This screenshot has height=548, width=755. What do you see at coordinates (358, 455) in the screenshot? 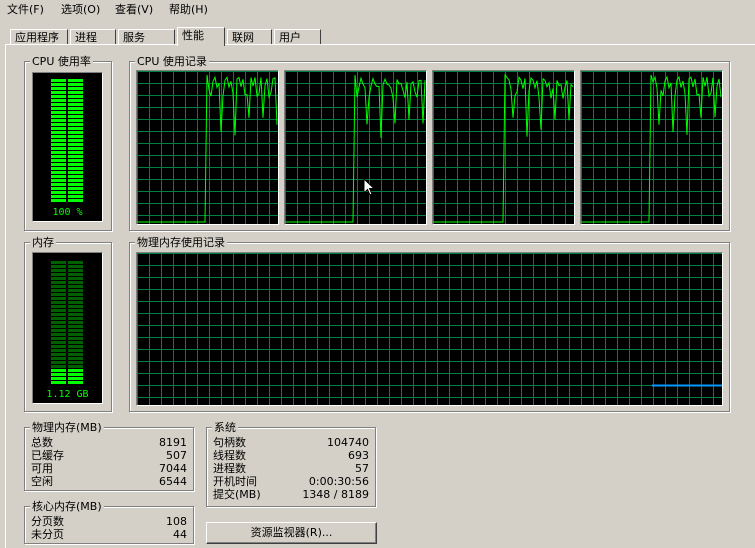
I see `stat-value: 693` at bounding box center [358, 455].